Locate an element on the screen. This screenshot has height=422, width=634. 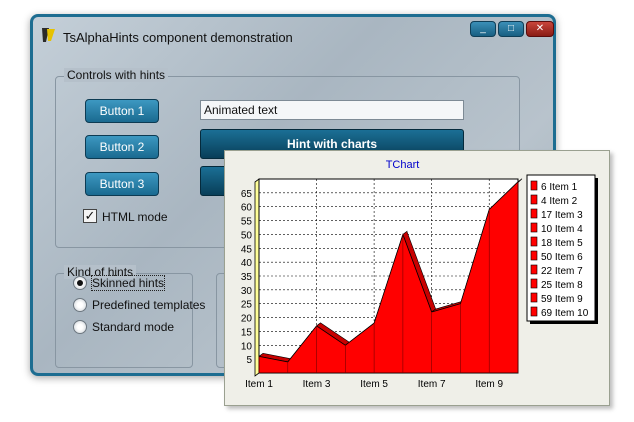
animated-text-input: Animated text is located at coordinates (332, 110).